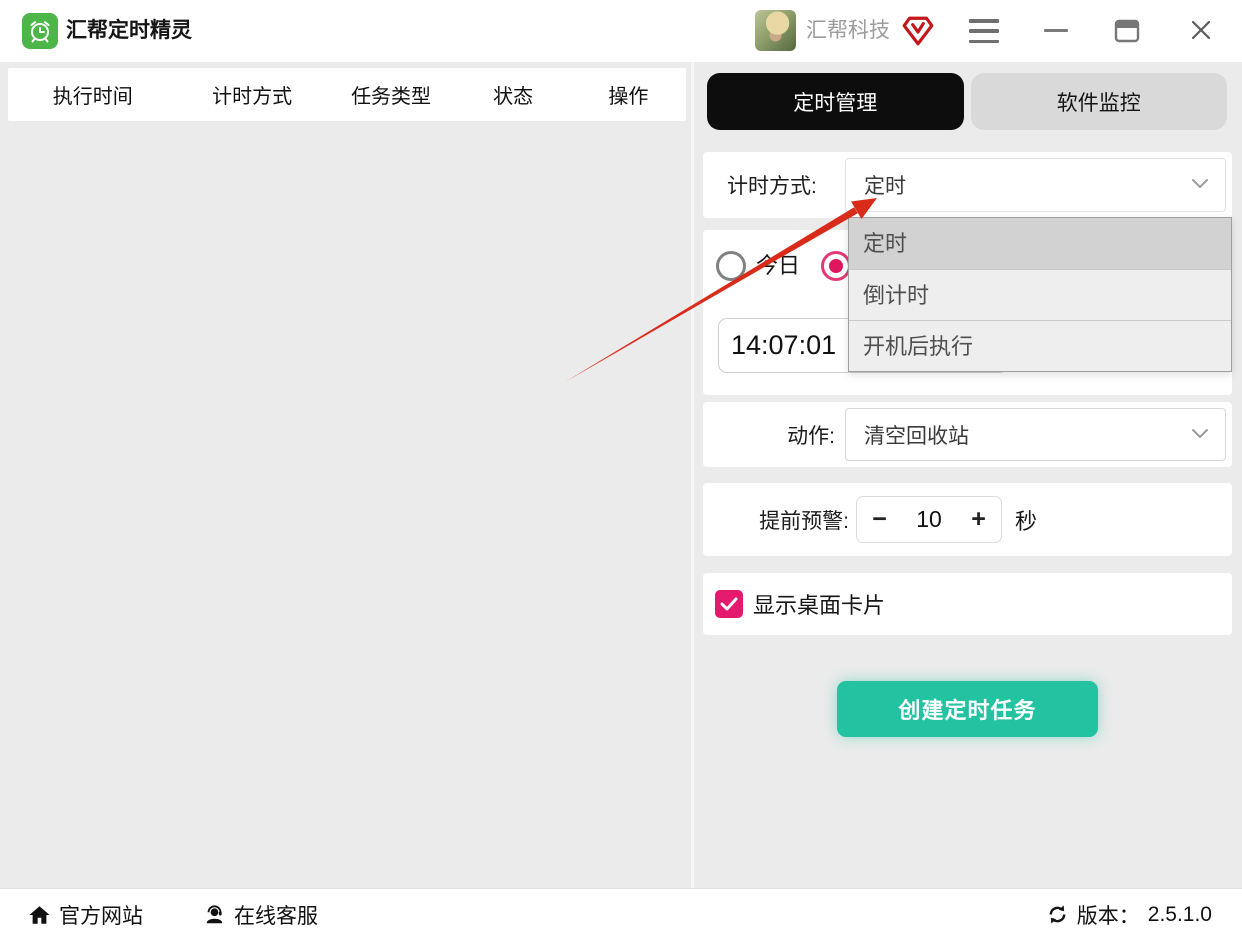 This screenshot has width=1242, height=940. Describe the element at coordinates (967, 604) in the screenshot. I see `desktop-card-row: 显示桌面卡片` at that location.